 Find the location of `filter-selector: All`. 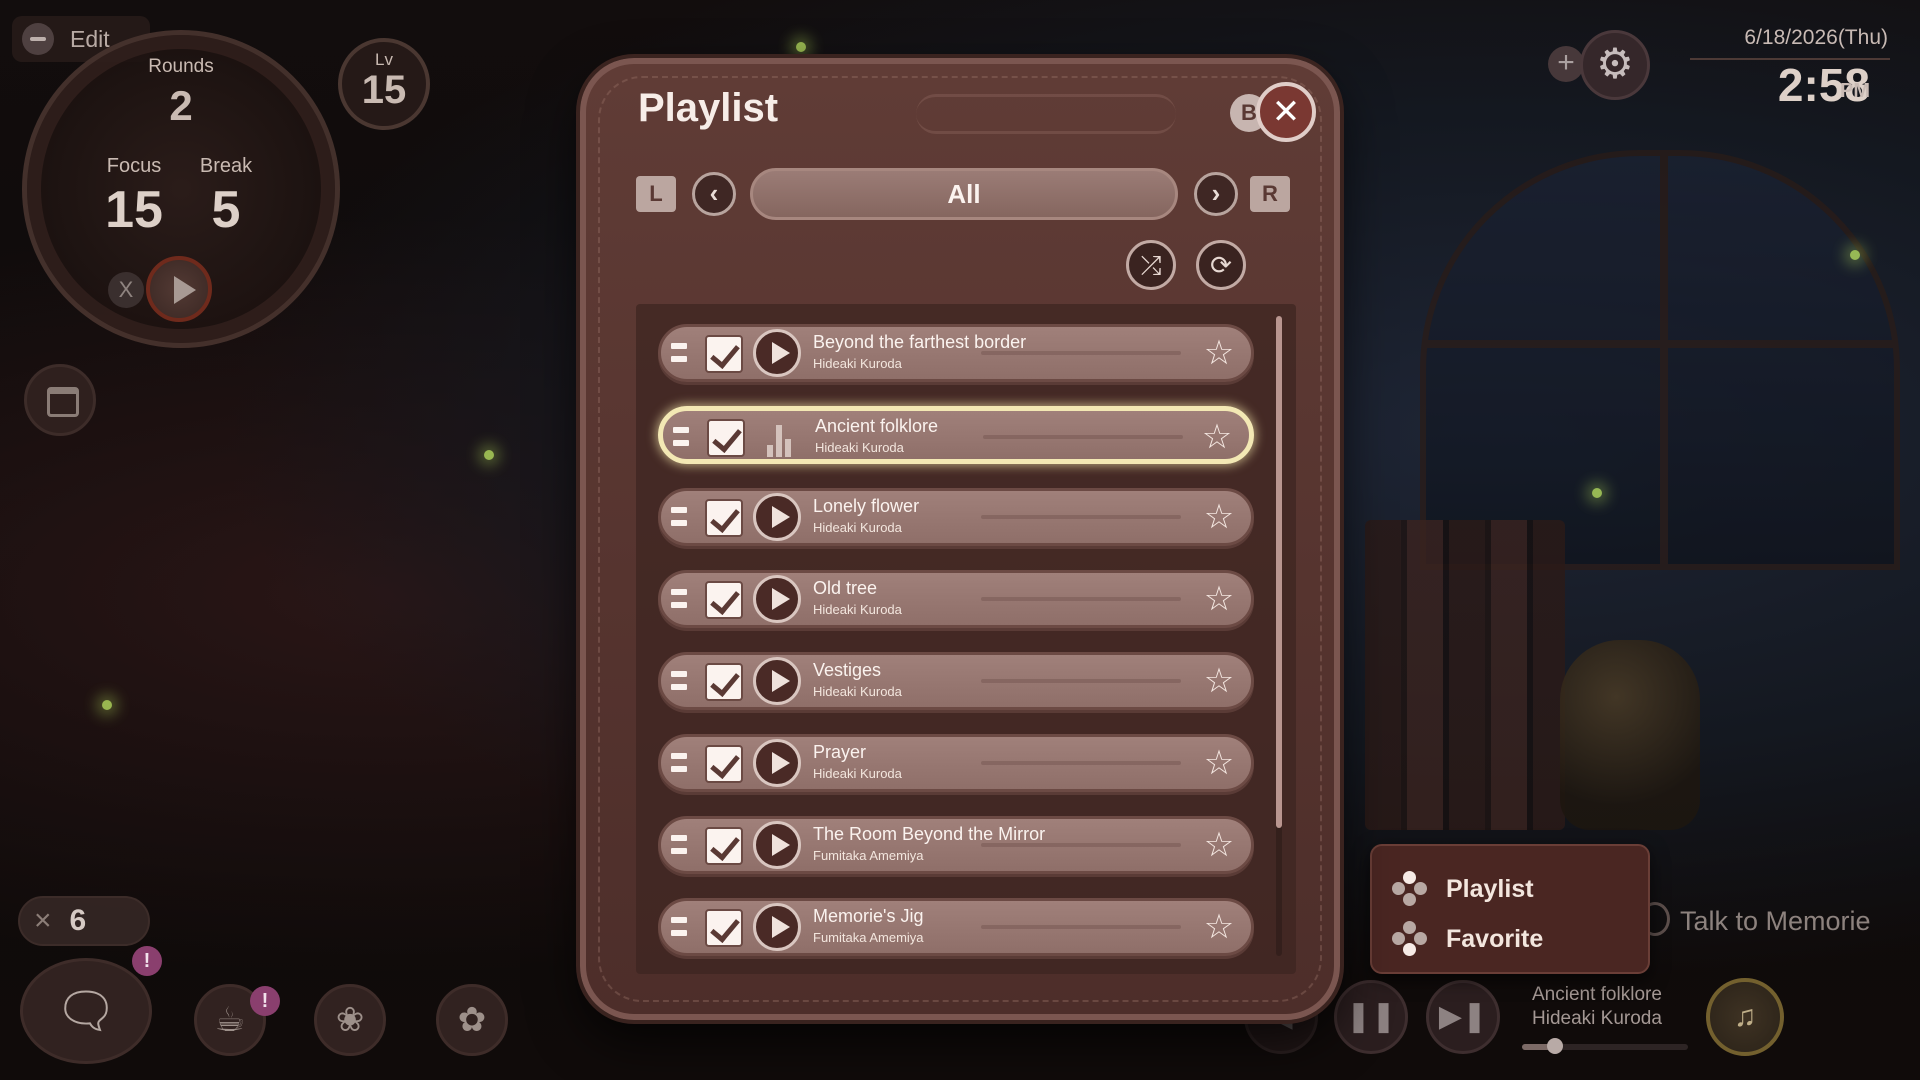

filter-selector: All is located at coordinates (964, 194).